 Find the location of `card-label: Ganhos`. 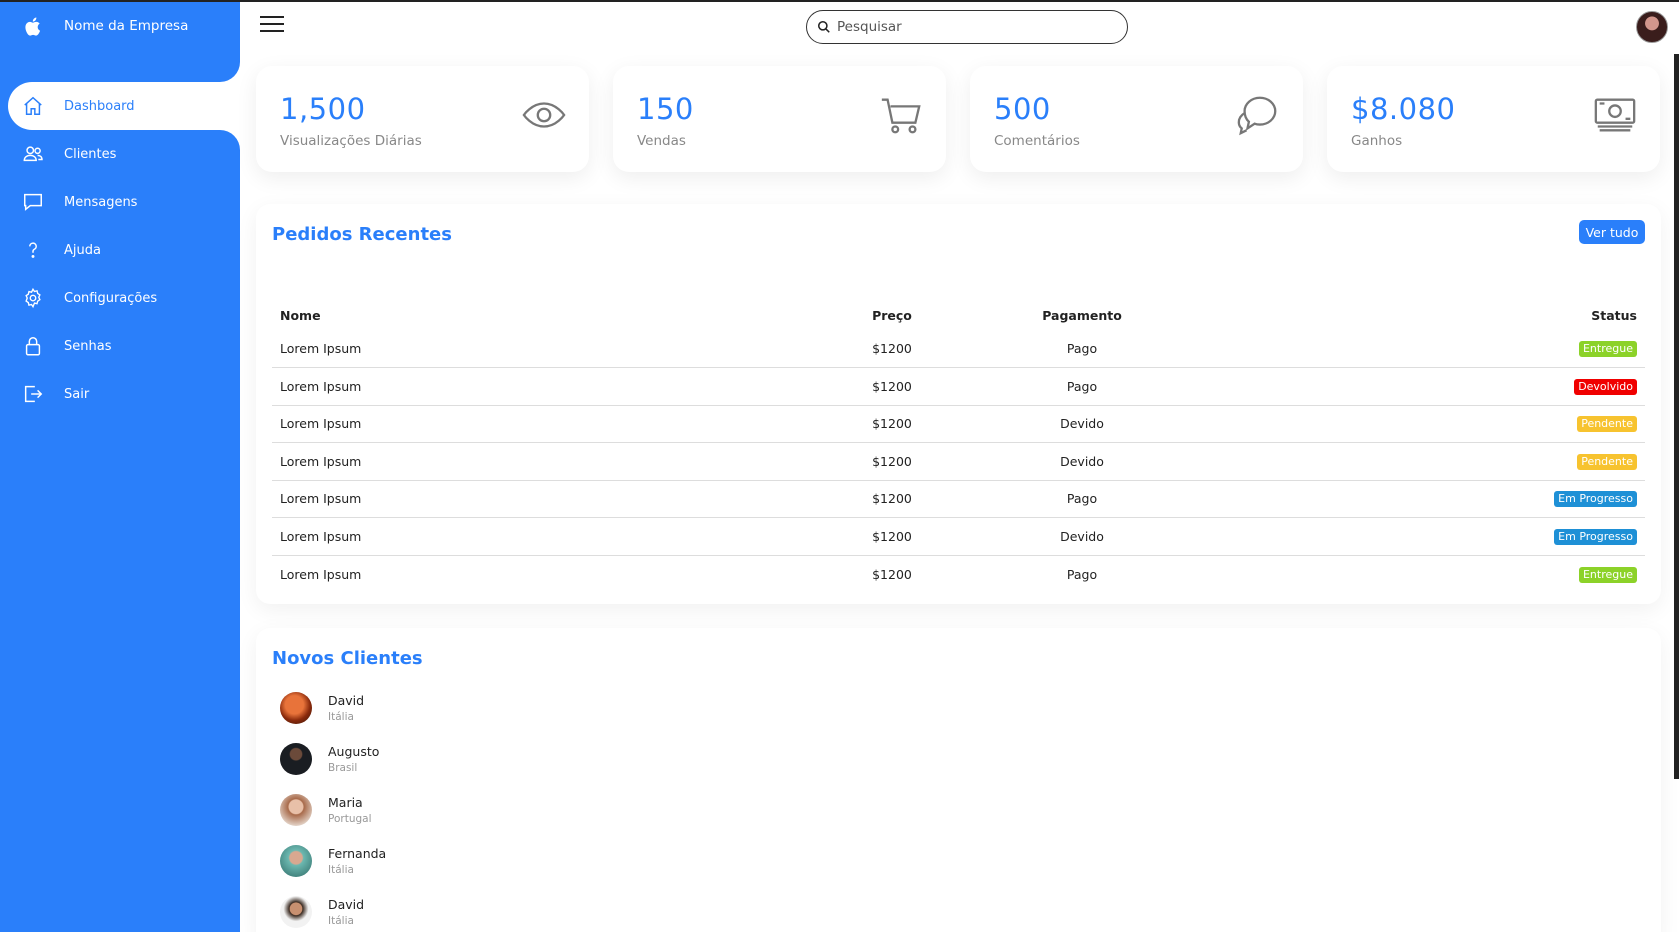

card-label: Ganhos is located at coordinates (1377, 141).